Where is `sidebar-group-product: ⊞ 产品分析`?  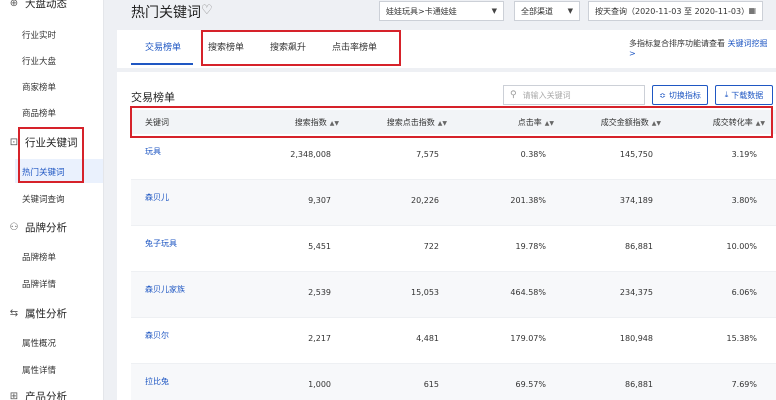
sidebar-group-product: ⊞ 产品分析 is located at coordinates (37, 394).